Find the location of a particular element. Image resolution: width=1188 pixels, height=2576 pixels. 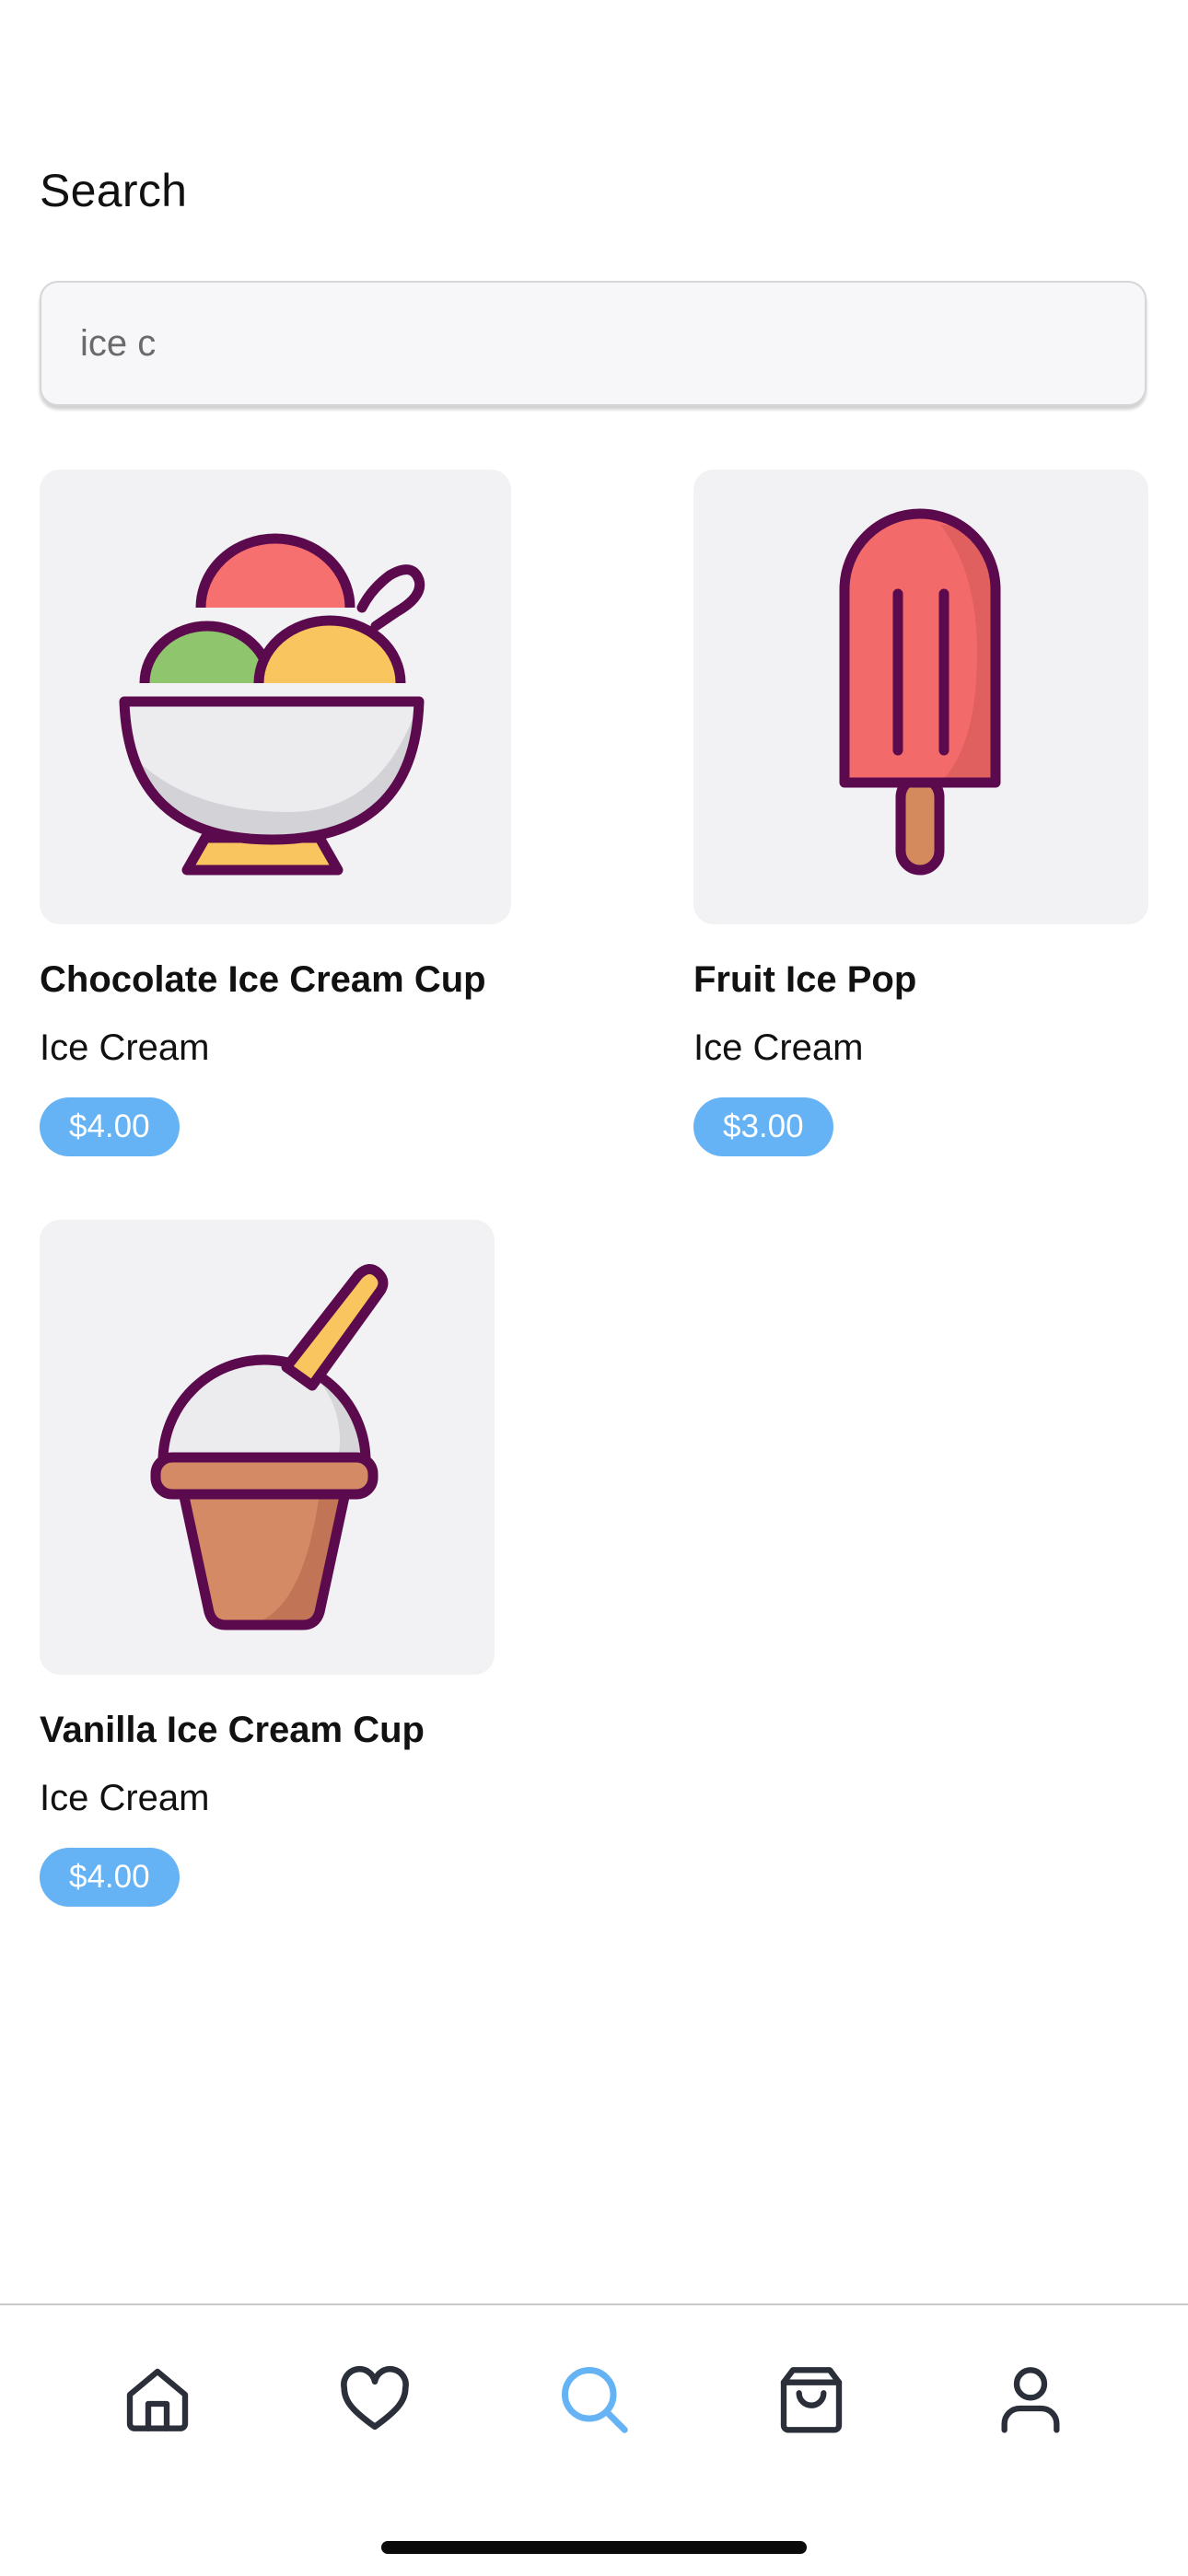

ice-cream-bowl-icon is located at coordinates (272, 704).